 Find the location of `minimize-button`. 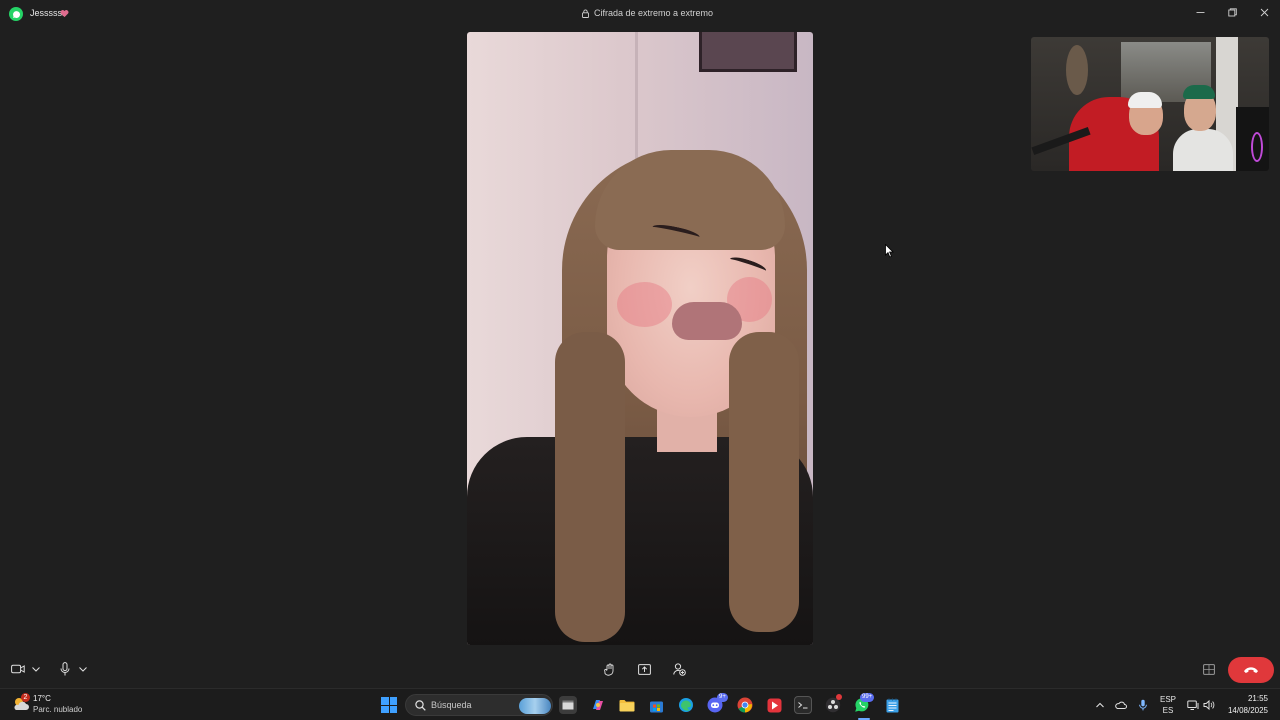

minimize-button is located at coordinates (1200, 12).